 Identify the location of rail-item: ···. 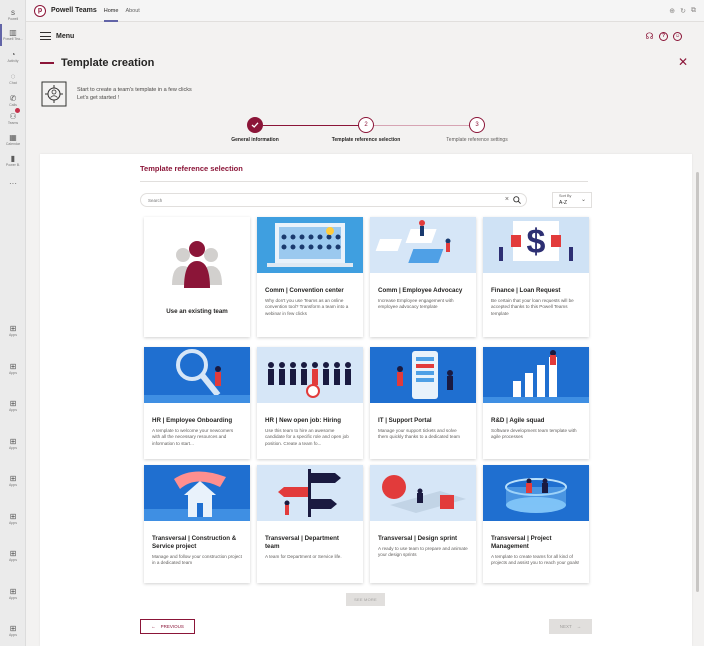
(13, 183).